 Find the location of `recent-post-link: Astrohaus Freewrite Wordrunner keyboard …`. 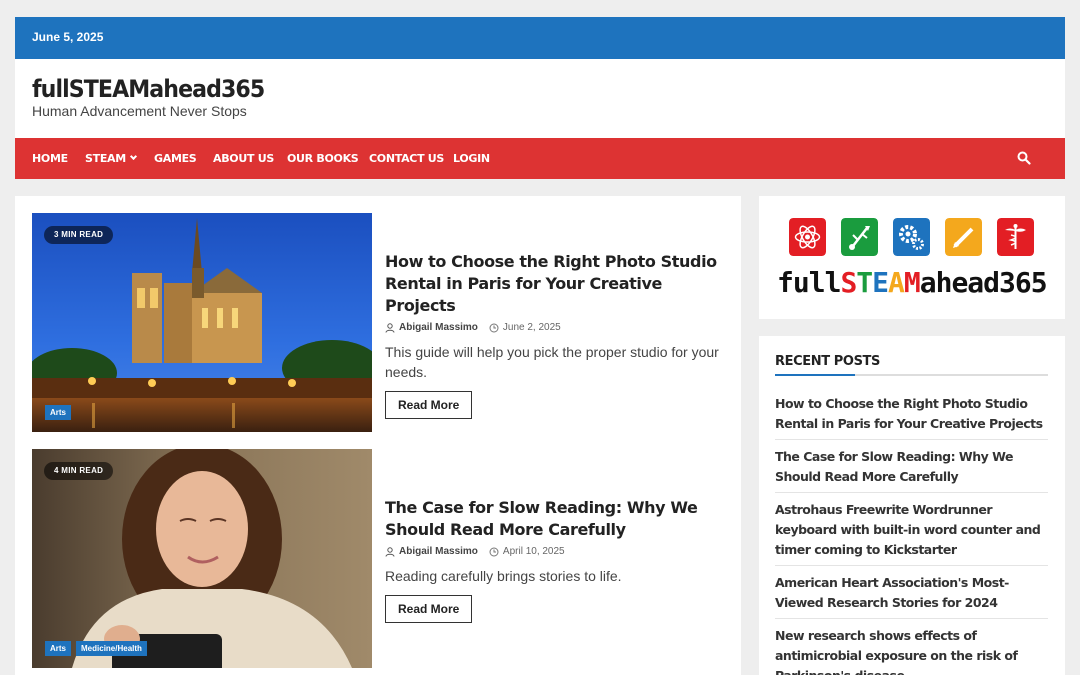

recent-post-link: Astrohaus Freewrite Wordrunner keyboard … is located at coordinates (911, 530).